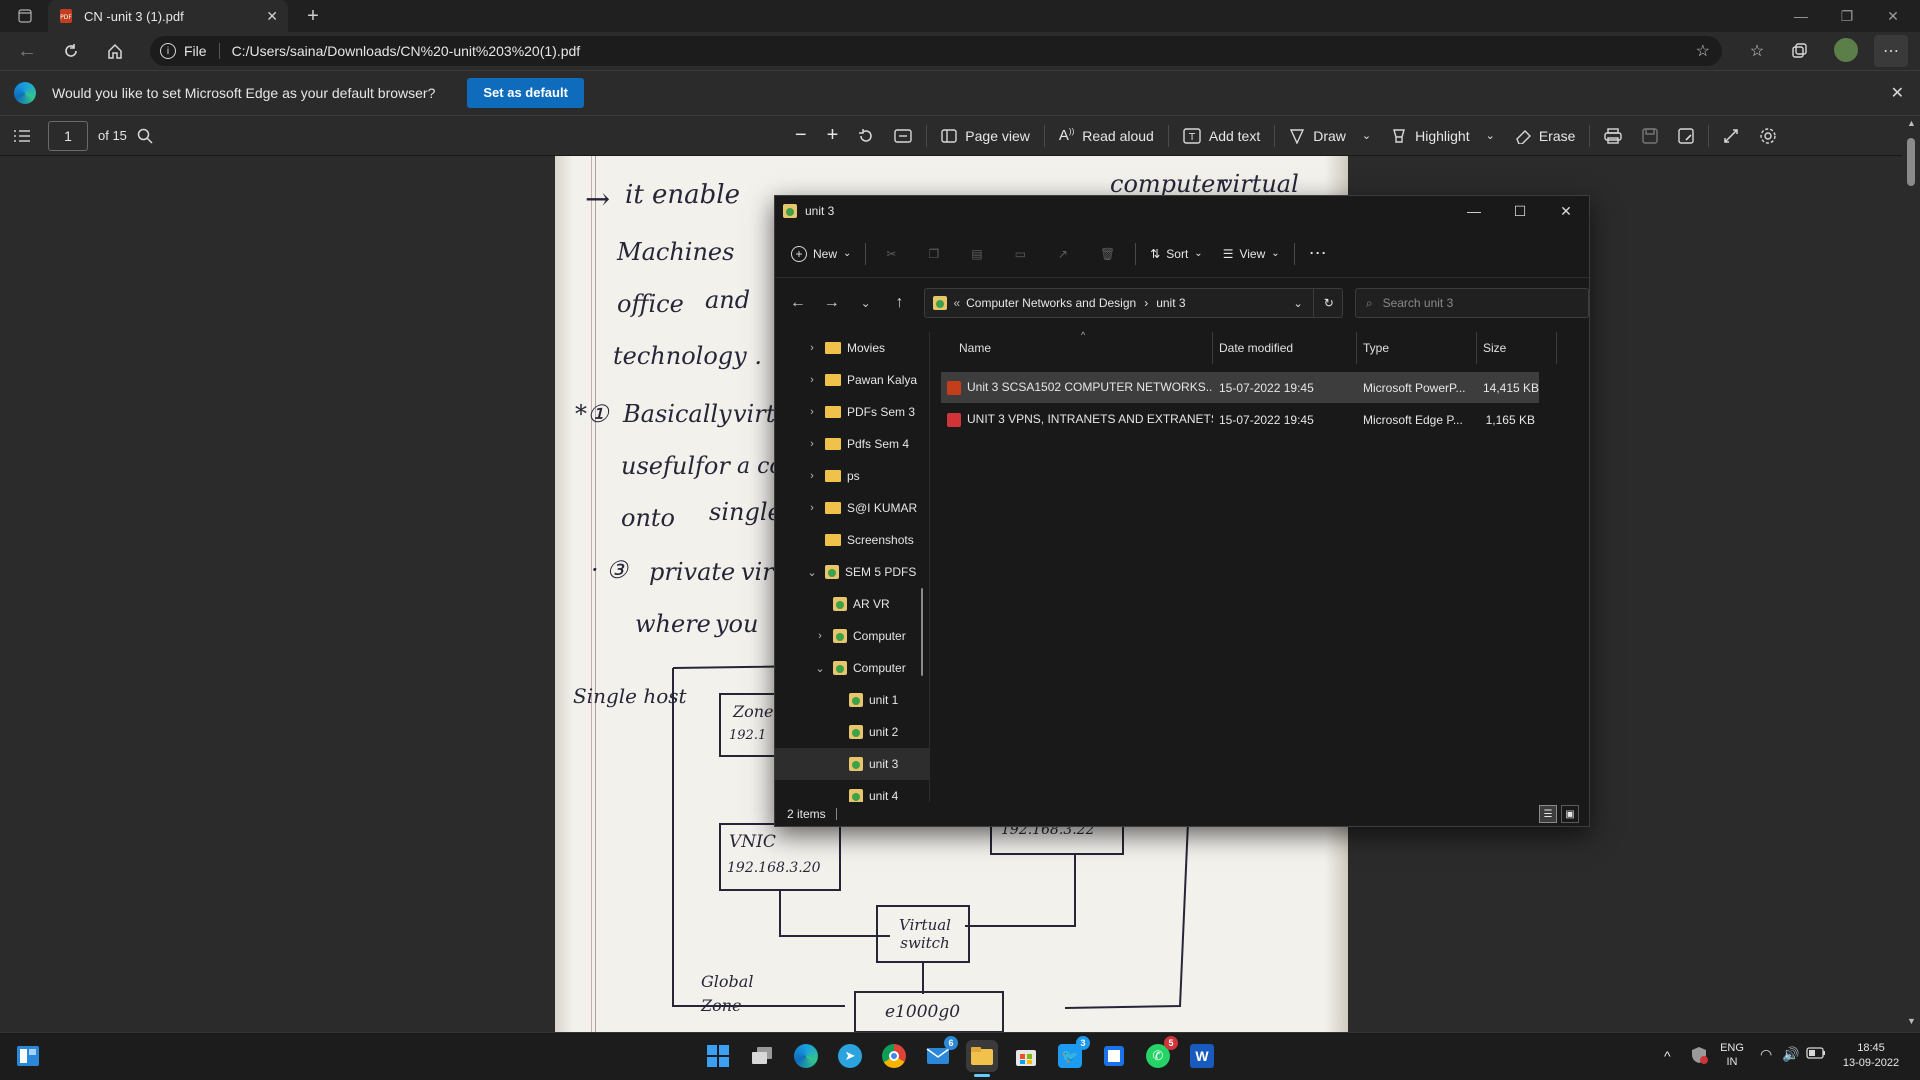 Image resolution: width=1920 pixels, height=1080 pixels. Describe the element at coordinates (1768, 136) in the screenshot. I see `gear-icon` at that location.